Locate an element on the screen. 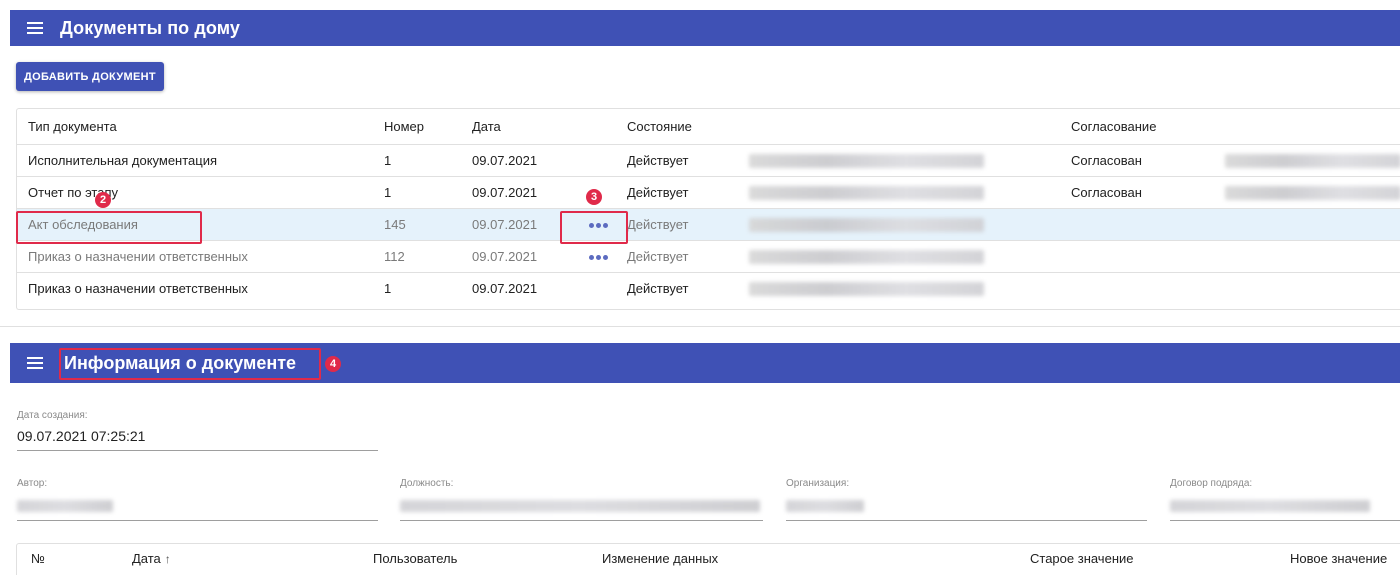  organization-underline is located at coordinates (966, 520).